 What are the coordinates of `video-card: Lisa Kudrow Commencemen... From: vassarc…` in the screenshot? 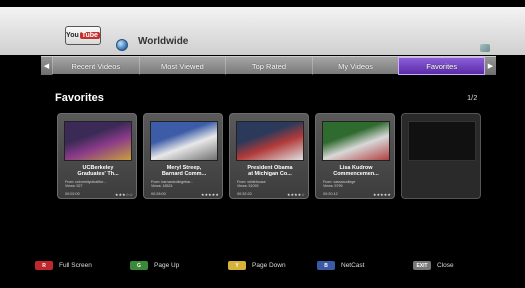 It's located at (355, 156).